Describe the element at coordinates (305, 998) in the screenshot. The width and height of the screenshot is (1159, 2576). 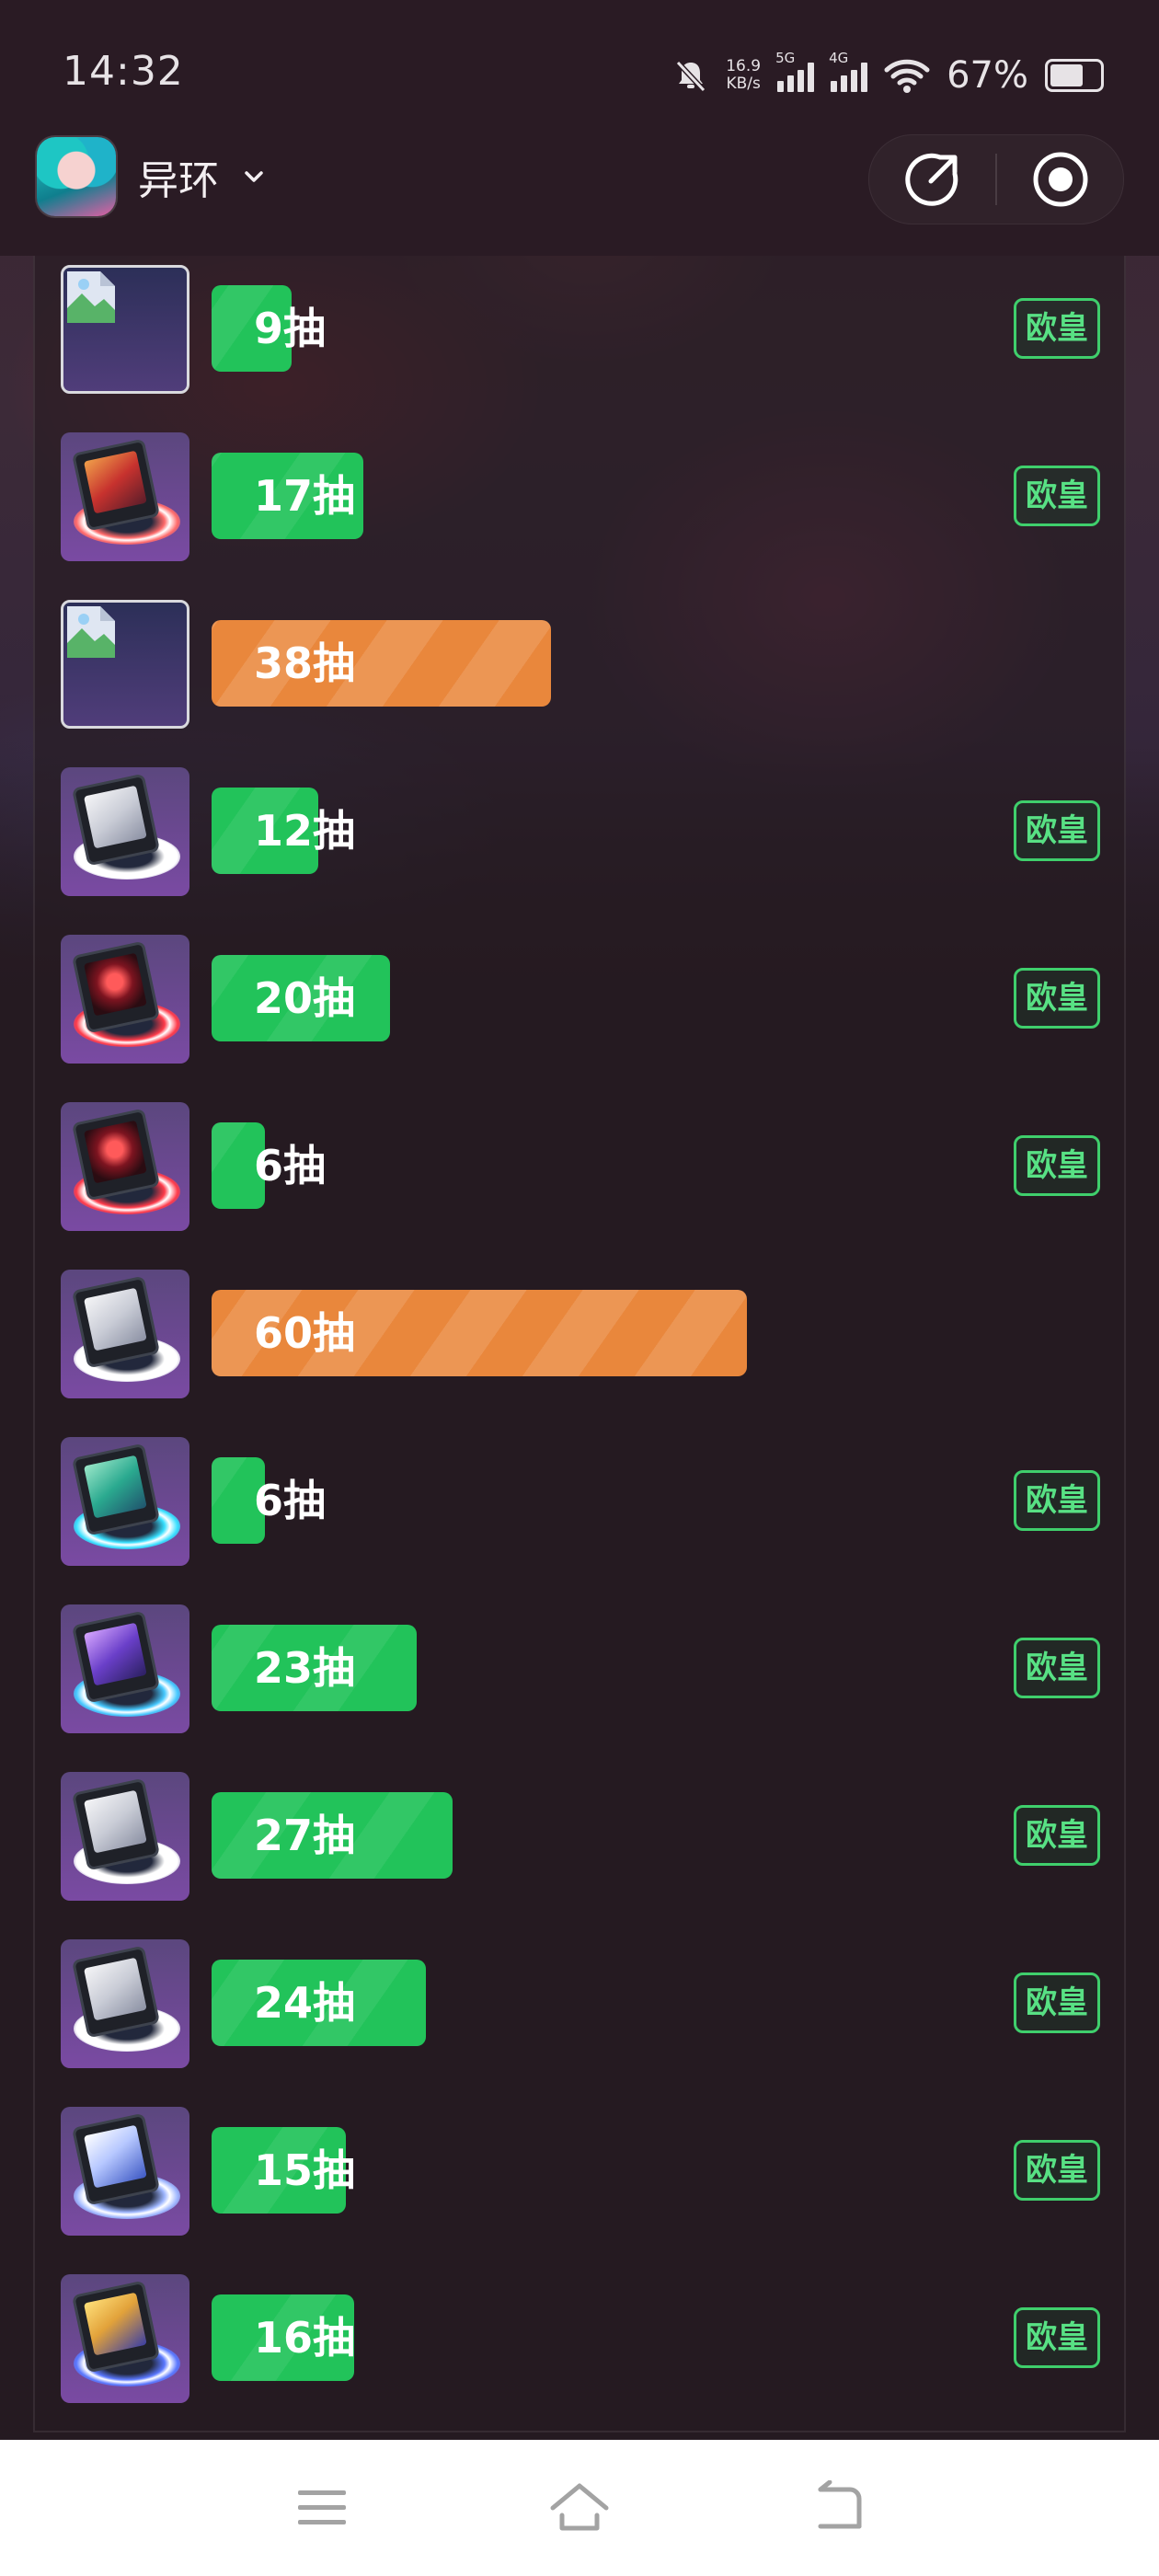
I see `pull-count-label: 20抽` at that location.